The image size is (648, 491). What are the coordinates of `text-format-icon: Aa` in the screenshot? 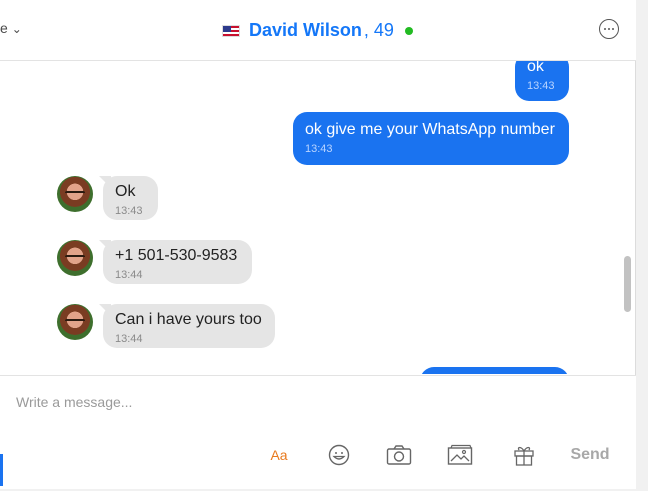 It's located at (279, 455).